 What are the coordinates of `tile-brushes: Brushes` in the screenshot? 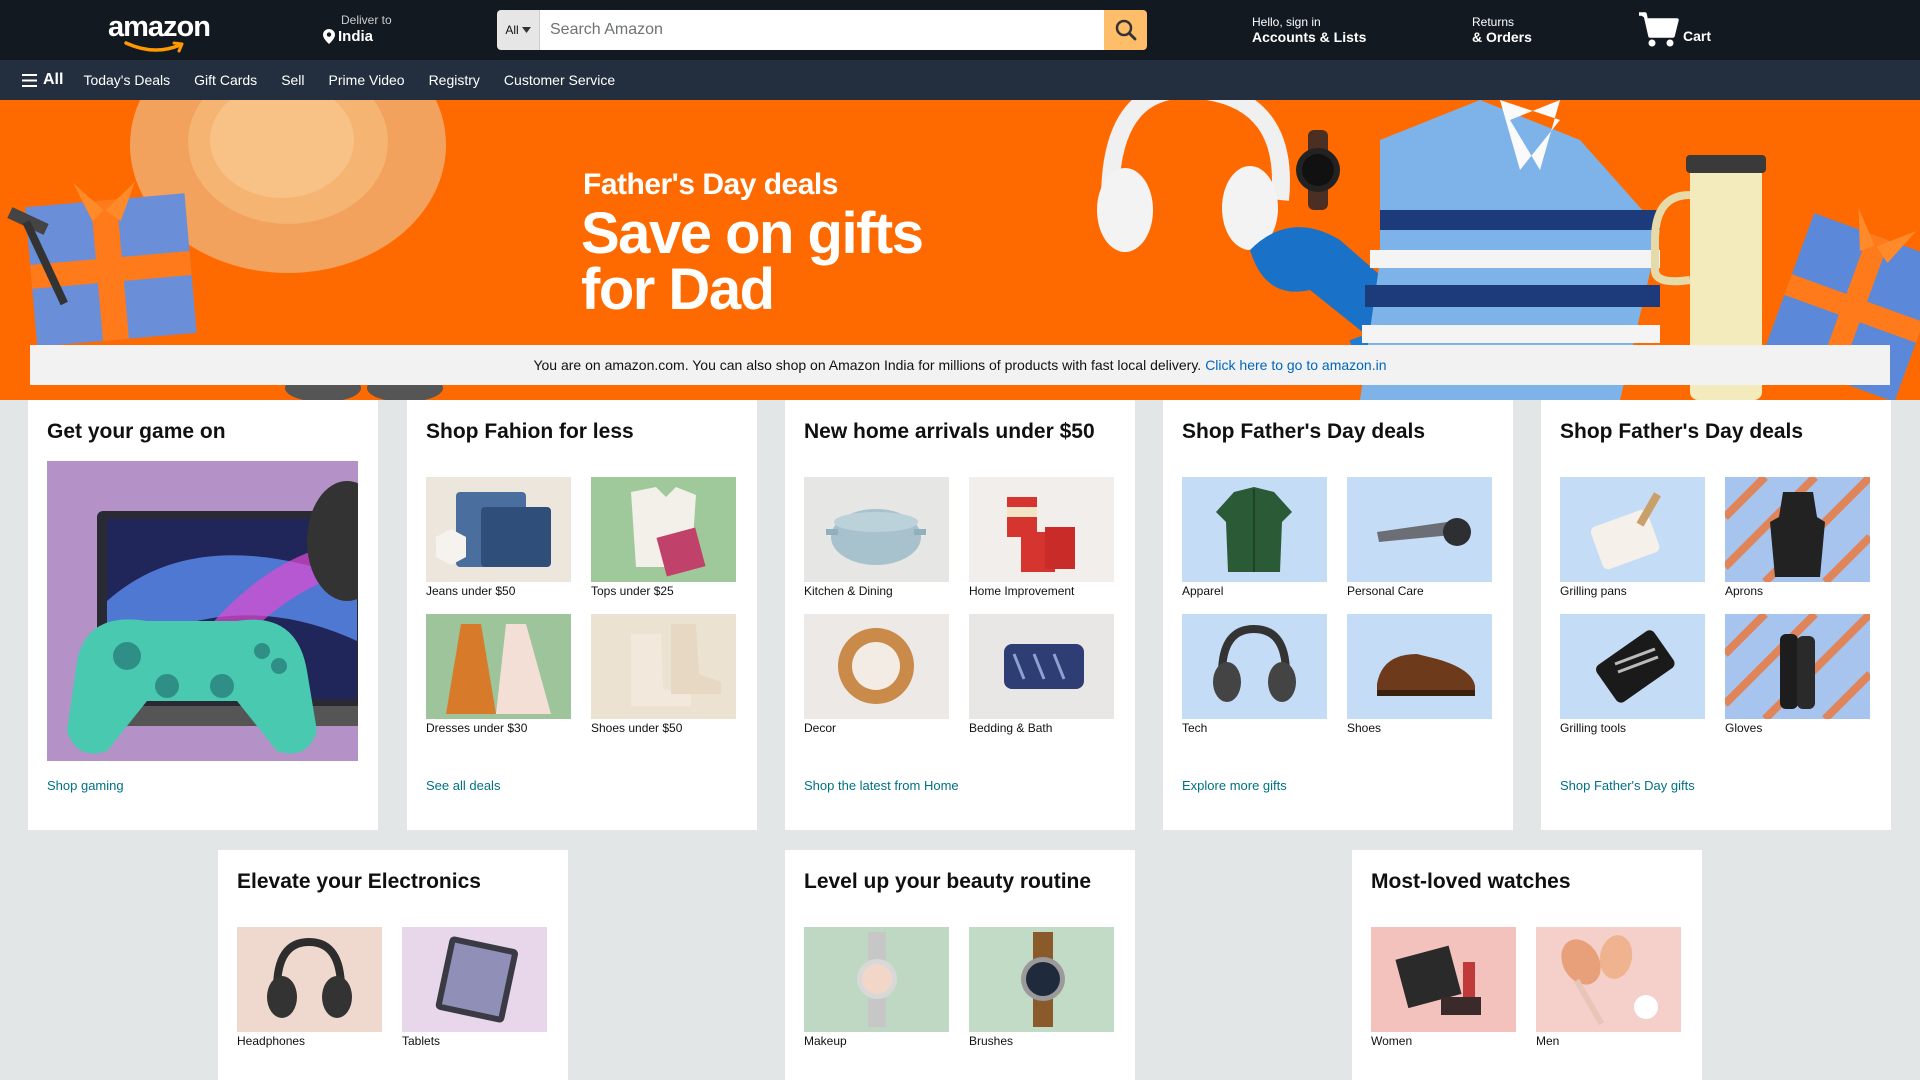 It's located at (1041, 987).